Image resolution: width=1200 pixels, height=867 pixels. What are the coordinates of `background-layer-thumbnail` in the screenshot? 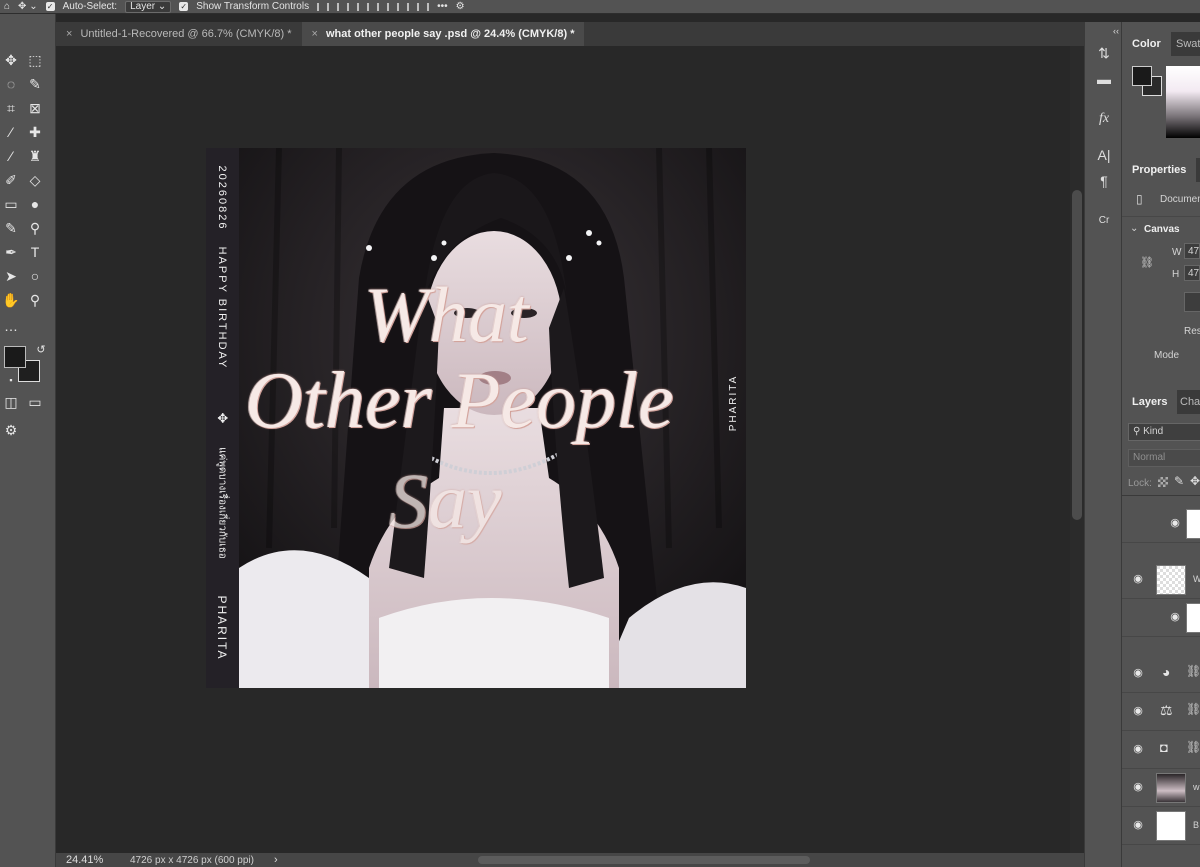 It's located at (1171, 826).